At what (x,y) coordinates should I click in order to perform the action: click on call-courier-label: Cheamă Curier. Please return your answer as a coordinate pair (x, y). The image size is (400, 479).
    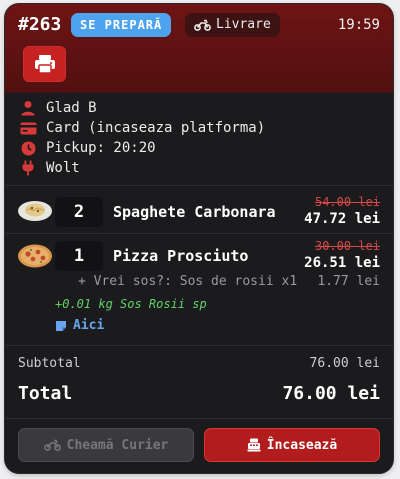
    Looking at the image, I should click on (117, 445).